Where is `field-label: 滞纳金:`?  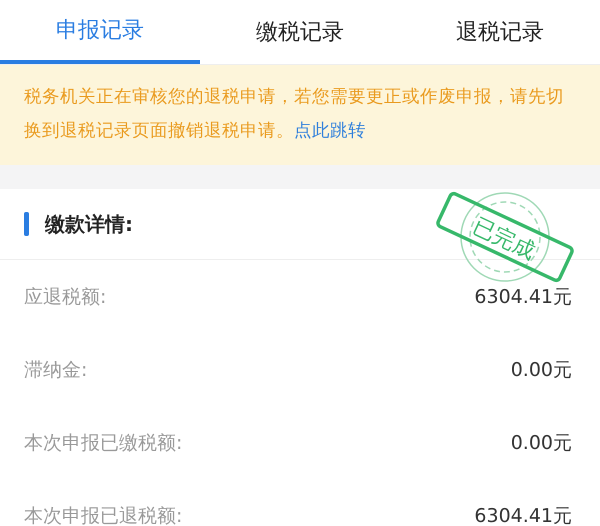
field-label: 滞纳金: is located at coordinates (56, 370).